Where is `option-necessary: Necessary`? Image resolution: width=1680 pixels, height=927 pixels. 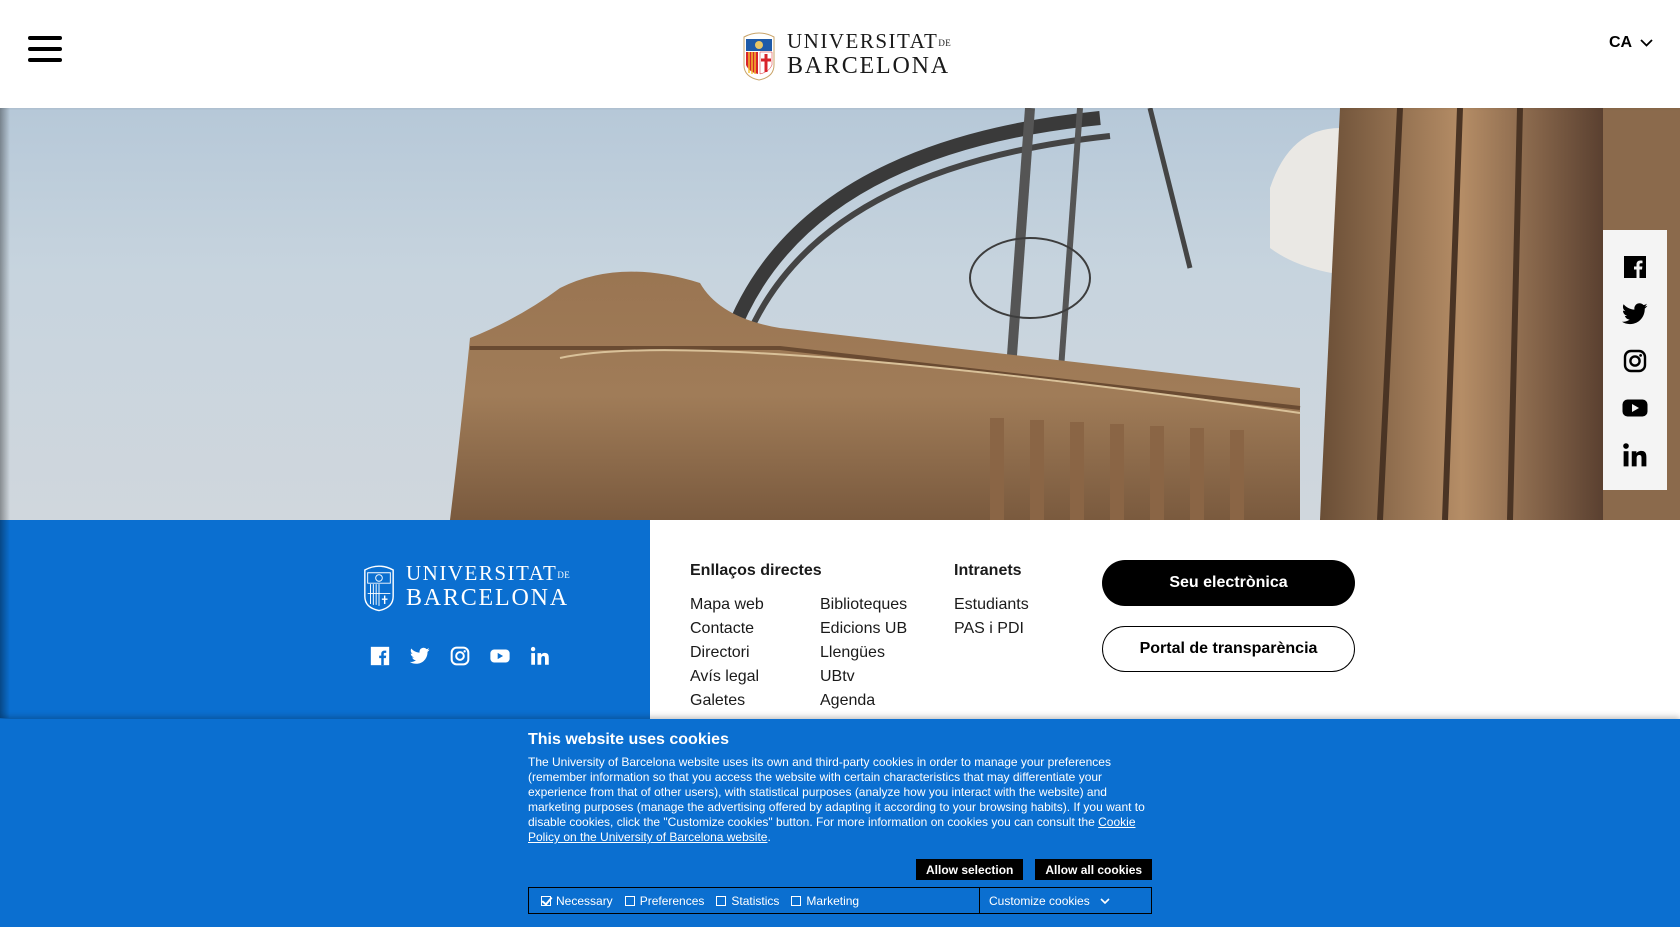 option-necessary: Necessary is located at coordinates (577, 901).